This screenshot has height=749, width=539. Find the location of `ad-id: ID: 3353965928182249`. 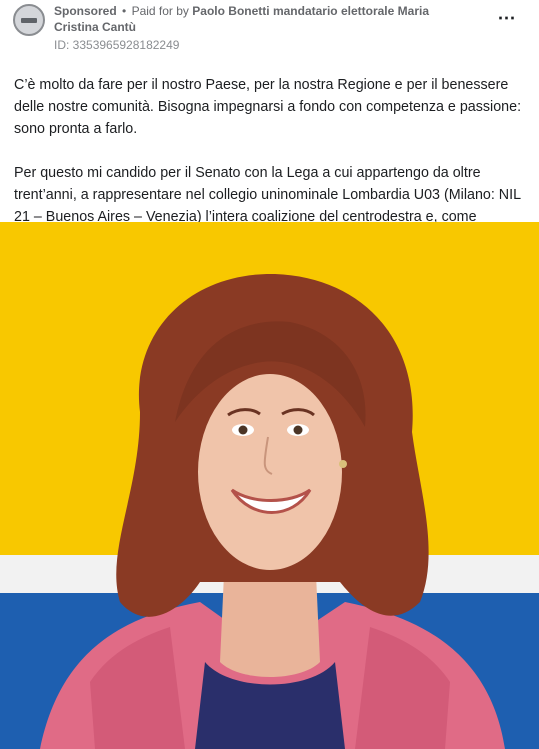

ad-id: ID: 3353965928182249 is located at coordinates (117, 45).